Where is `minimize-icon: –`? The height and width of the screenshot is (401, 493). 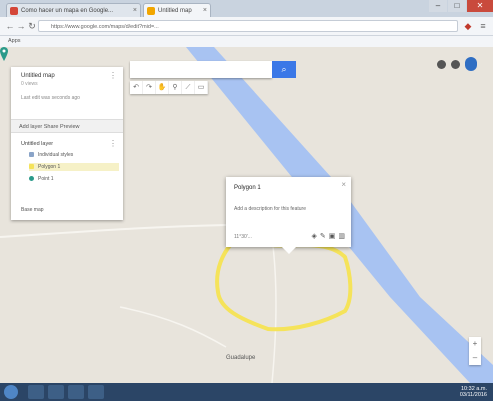
minimize-icon: – is located at coordinates (438, 6).